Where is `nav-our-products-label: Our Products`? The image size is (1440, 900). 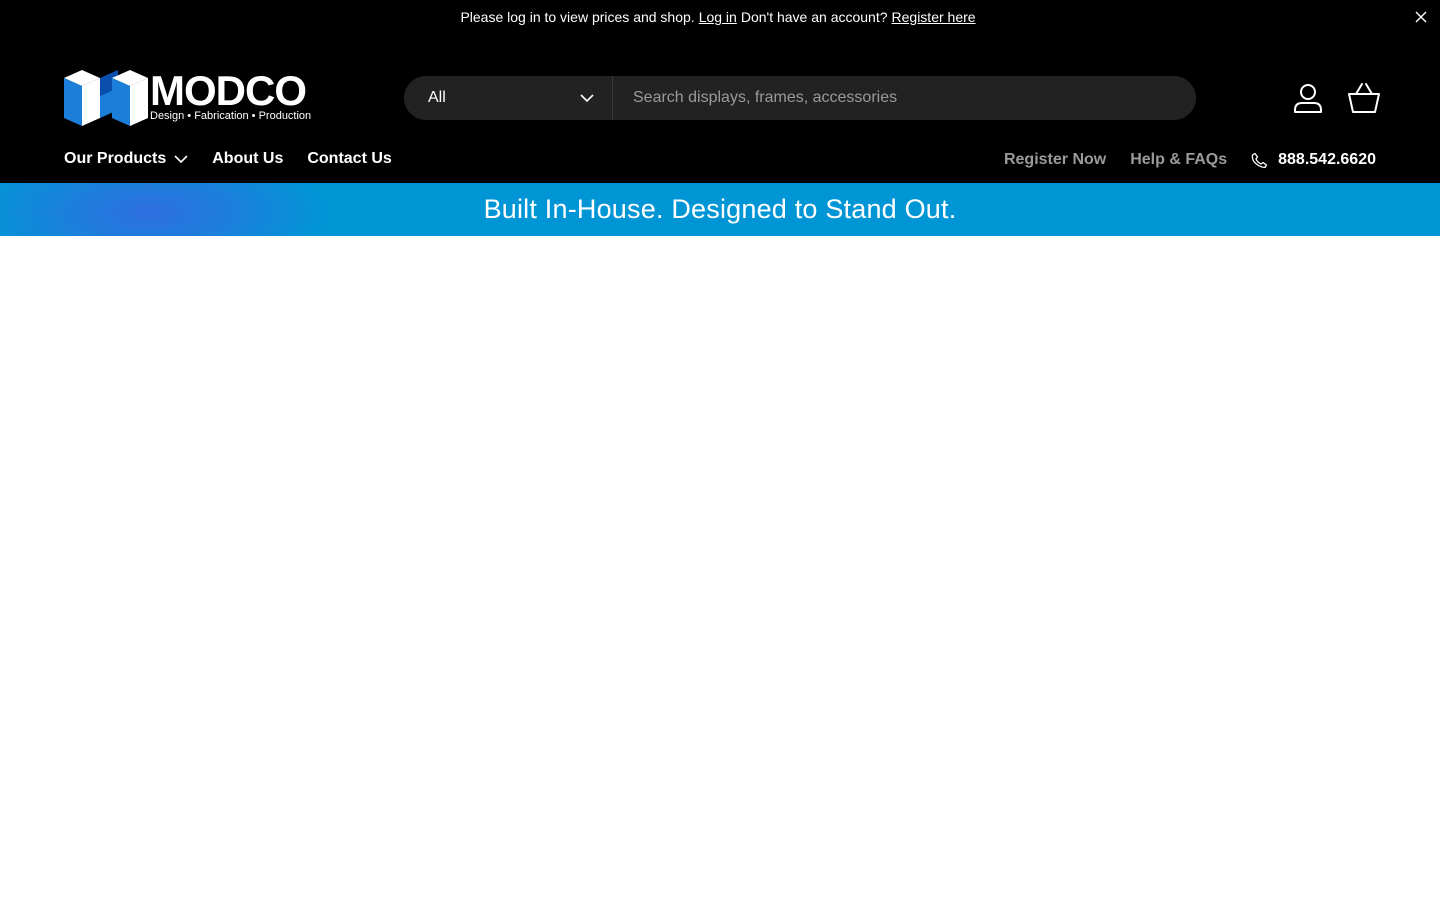 nav-our-products-label: Our Products is located at coordinates (115, 158).